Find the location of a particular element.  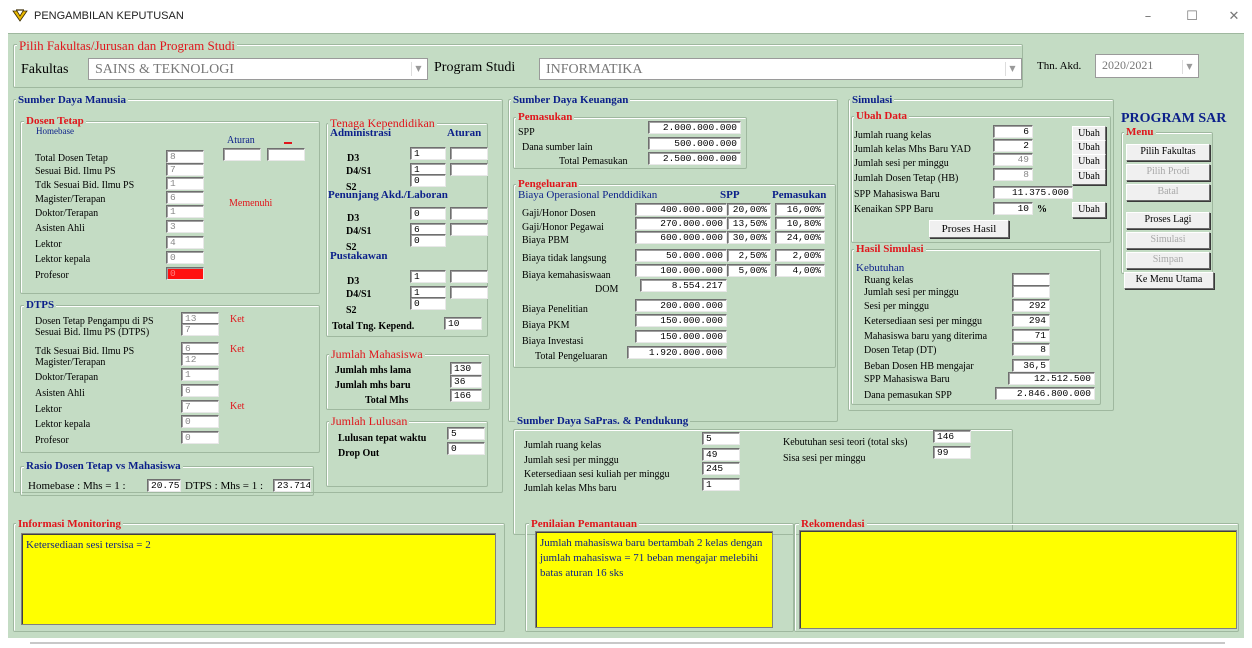

simulasi-row-value: 8 is located at coordinates (1013, 174).